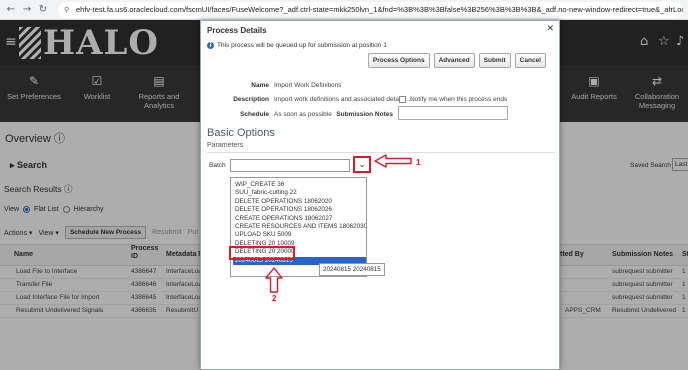  Describe the element at coordinates (453, 113) in the screenshot. I see `submission-notes-field` at that location.